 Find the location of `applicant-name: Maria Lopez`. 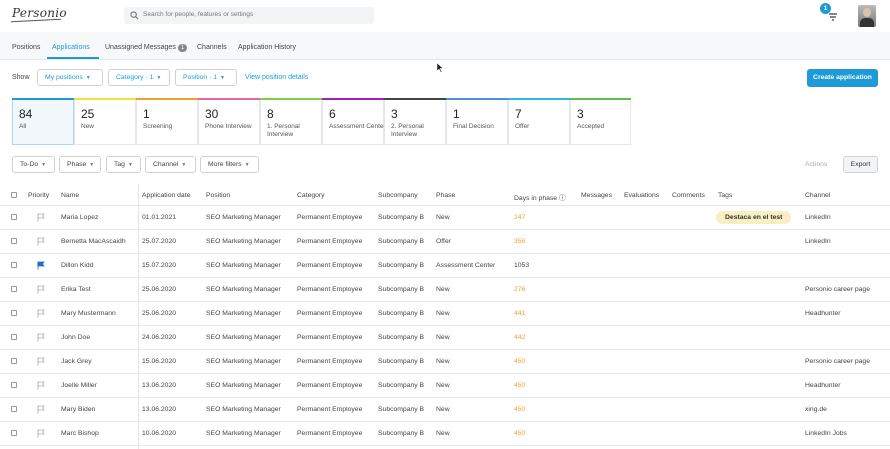

applicant-name: Maria Lopez is located at coordinates (79, 217).